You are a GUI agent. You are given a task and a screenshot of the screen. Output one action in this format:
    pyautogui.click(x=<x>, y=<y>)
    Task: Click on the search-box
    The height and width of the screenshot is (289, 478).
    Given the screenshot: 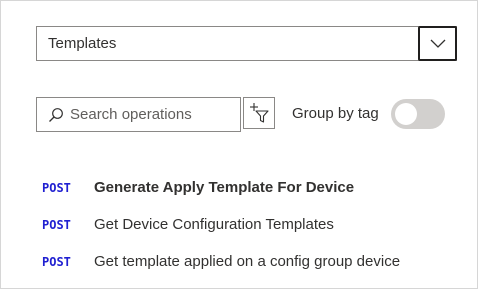 What is the action you would take?
    pyautogui.click(x=152, y=114)
    